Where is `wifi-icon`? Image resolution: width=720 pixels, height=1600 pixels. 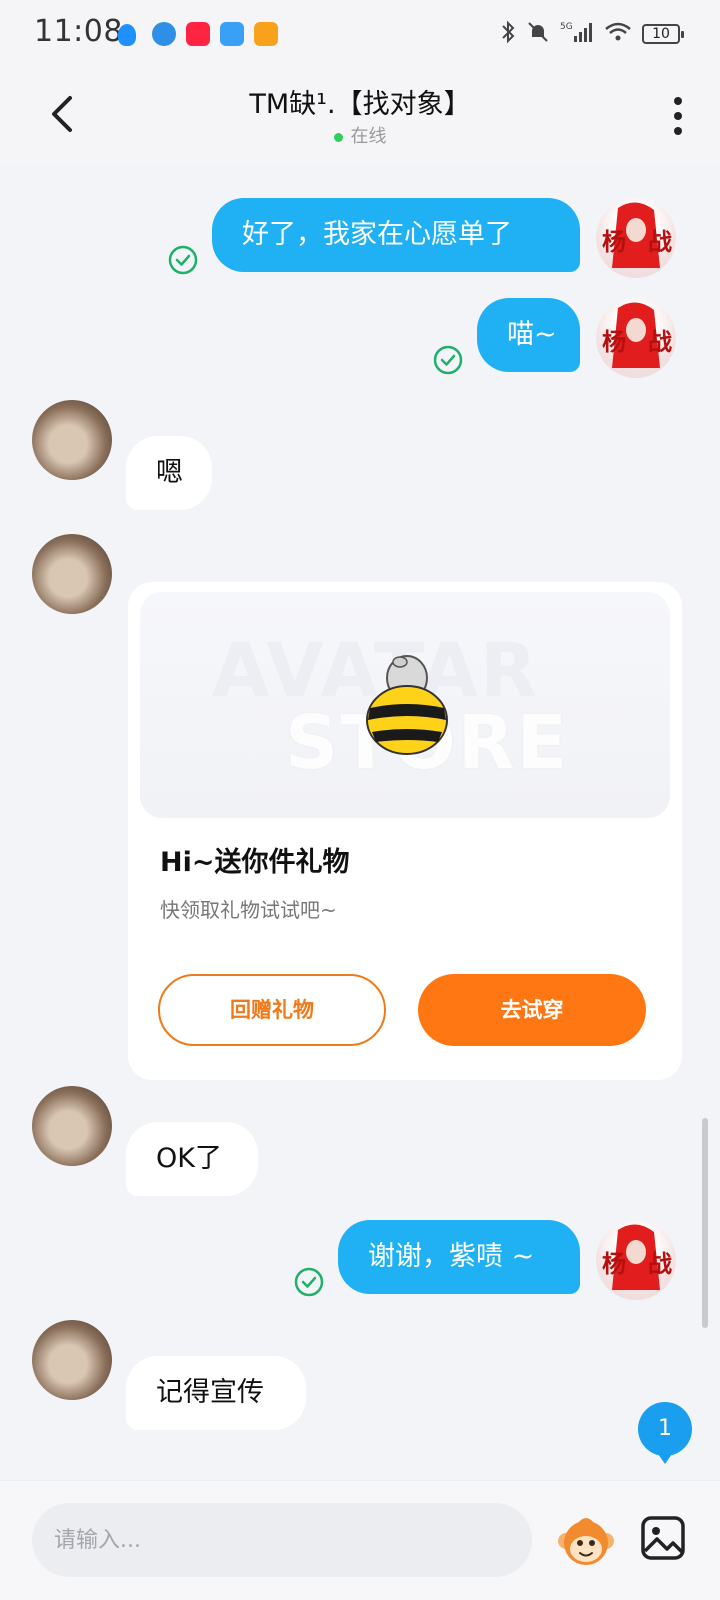 wifi-icon is located at coordinates (618, 34).